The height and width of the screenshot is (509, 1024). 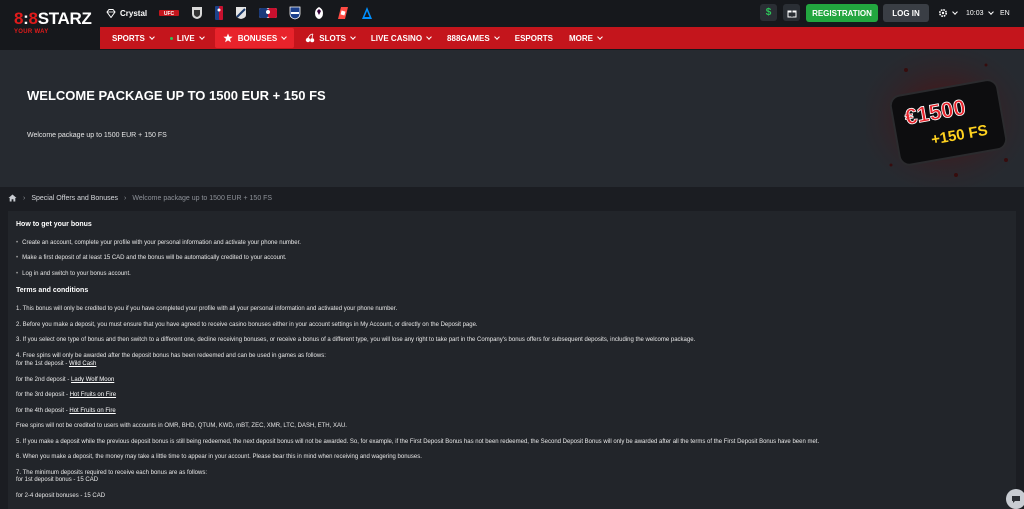 I want to click on nav-more: MORE, so click(x=585, y=38).